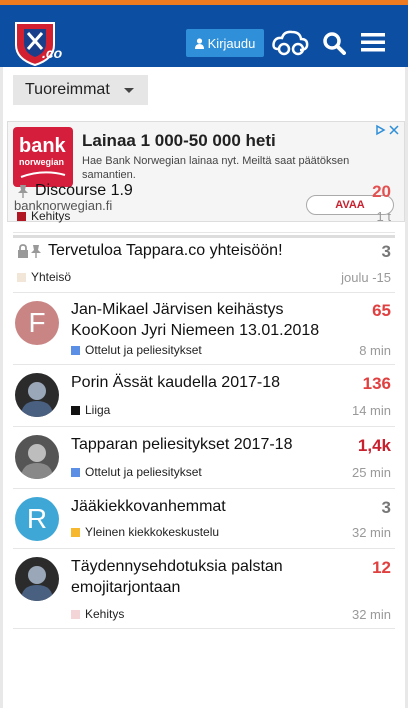 The width and height of the screenshot is (408, 708). Describe the element at coordinates (51, 277) in the screenshot. I see `category-label: Yhteisö` at that location.